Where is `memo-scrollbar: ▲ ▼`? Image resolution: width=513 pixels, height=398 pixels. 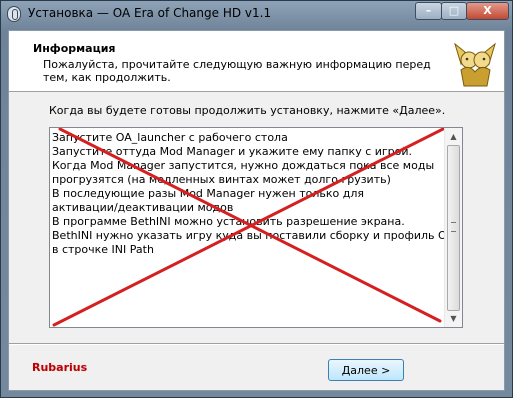
memo-scrollbar: ▲ ▼ is located at coordinates (453, 227).